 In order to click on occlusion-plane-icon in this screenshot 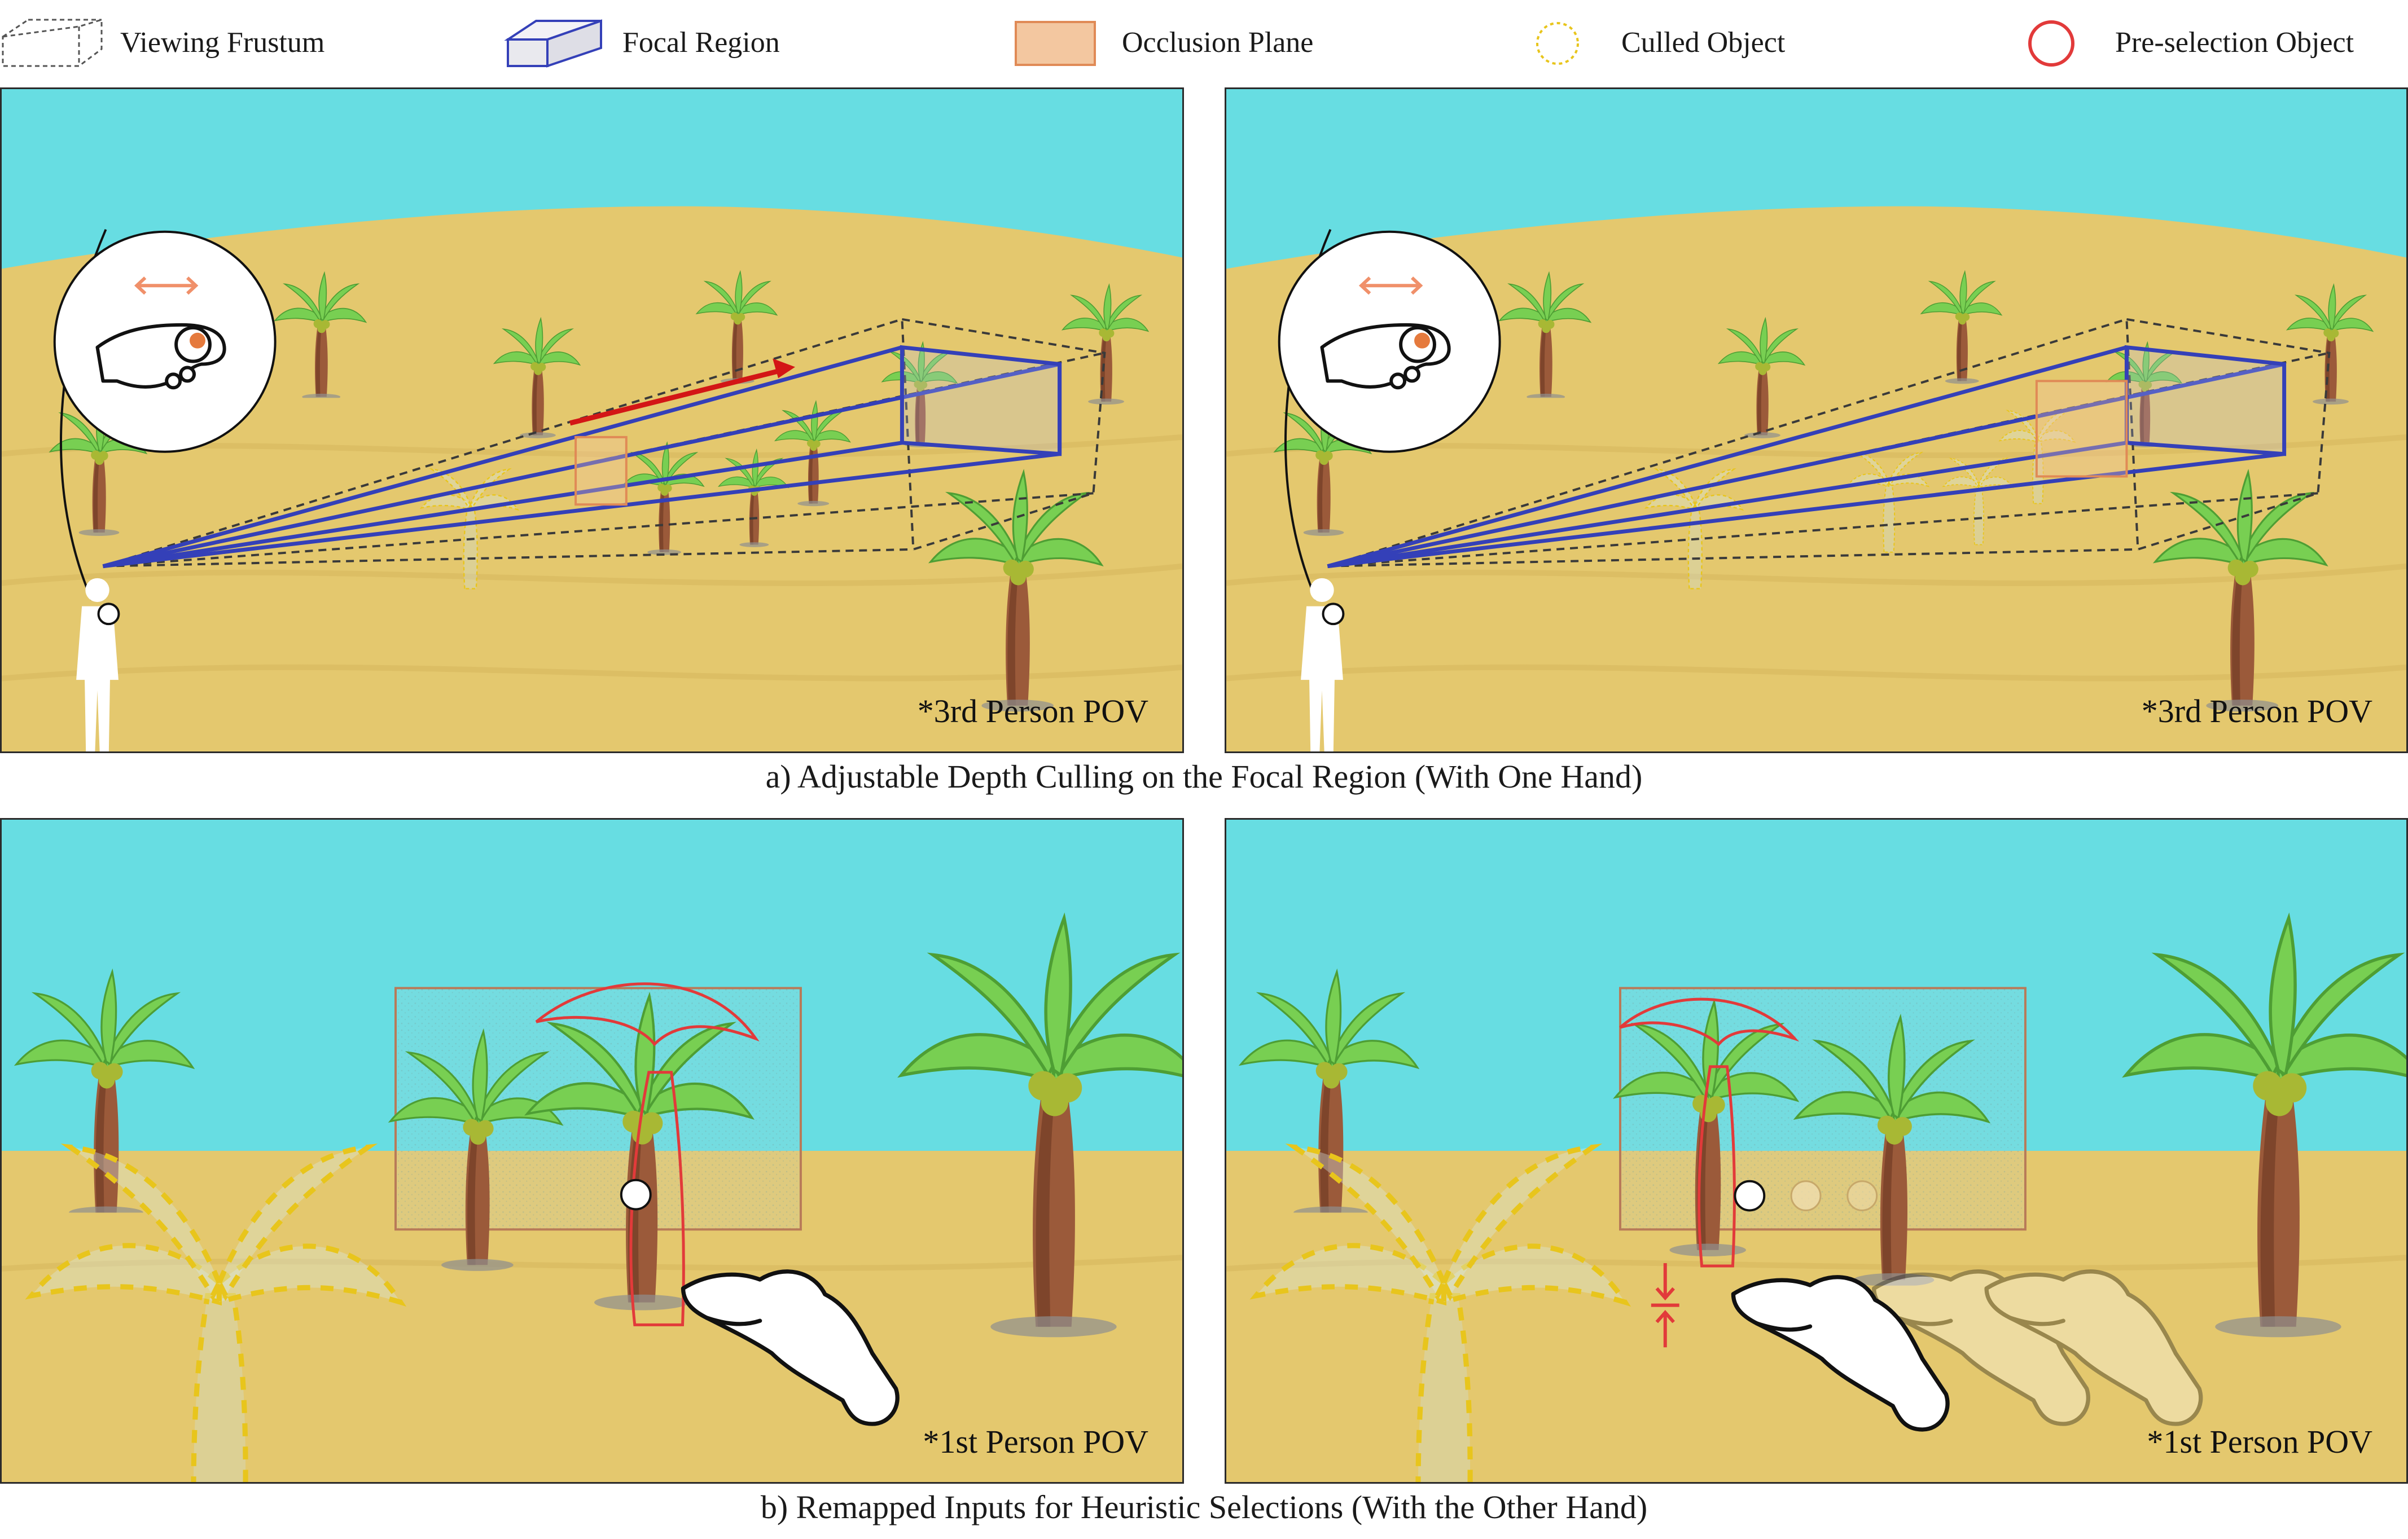, I will do `click(1055, 43)`.